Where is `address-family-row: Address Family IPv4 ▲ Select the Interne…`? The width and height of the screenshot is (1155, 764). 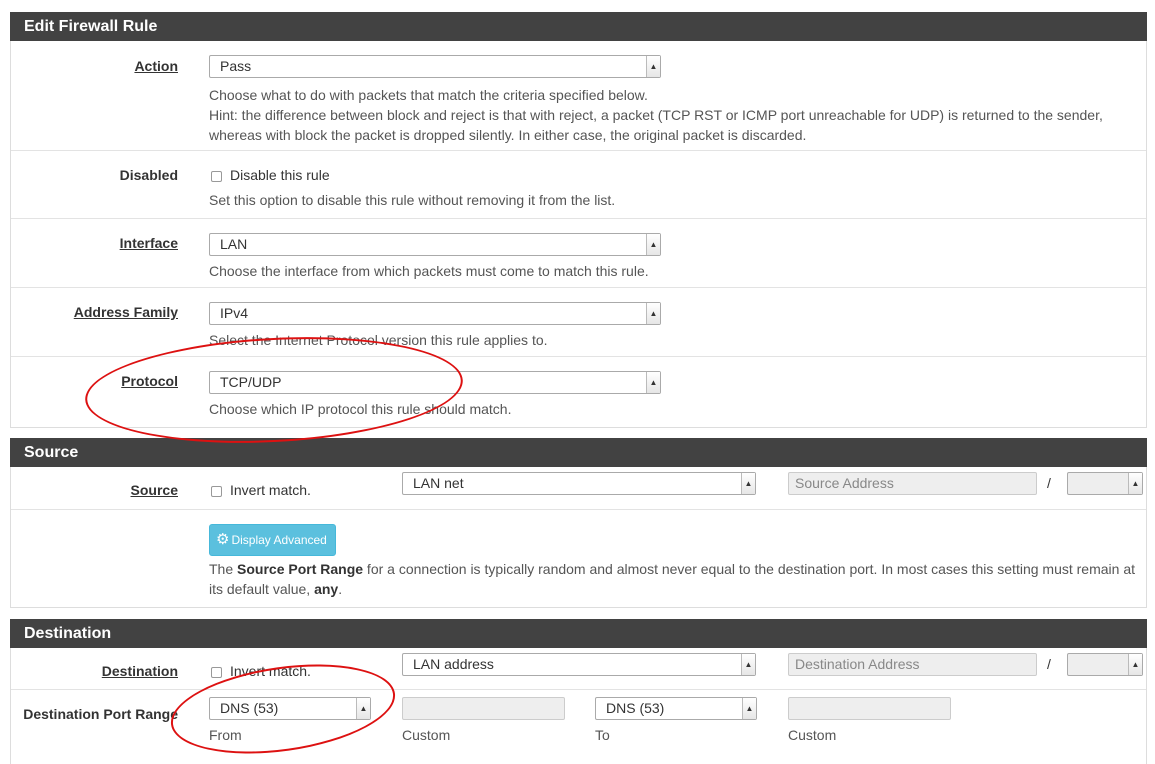 address-family-row: Address Family IPv4 ▲ Select the Interne… is located at coordinates (578, 321).